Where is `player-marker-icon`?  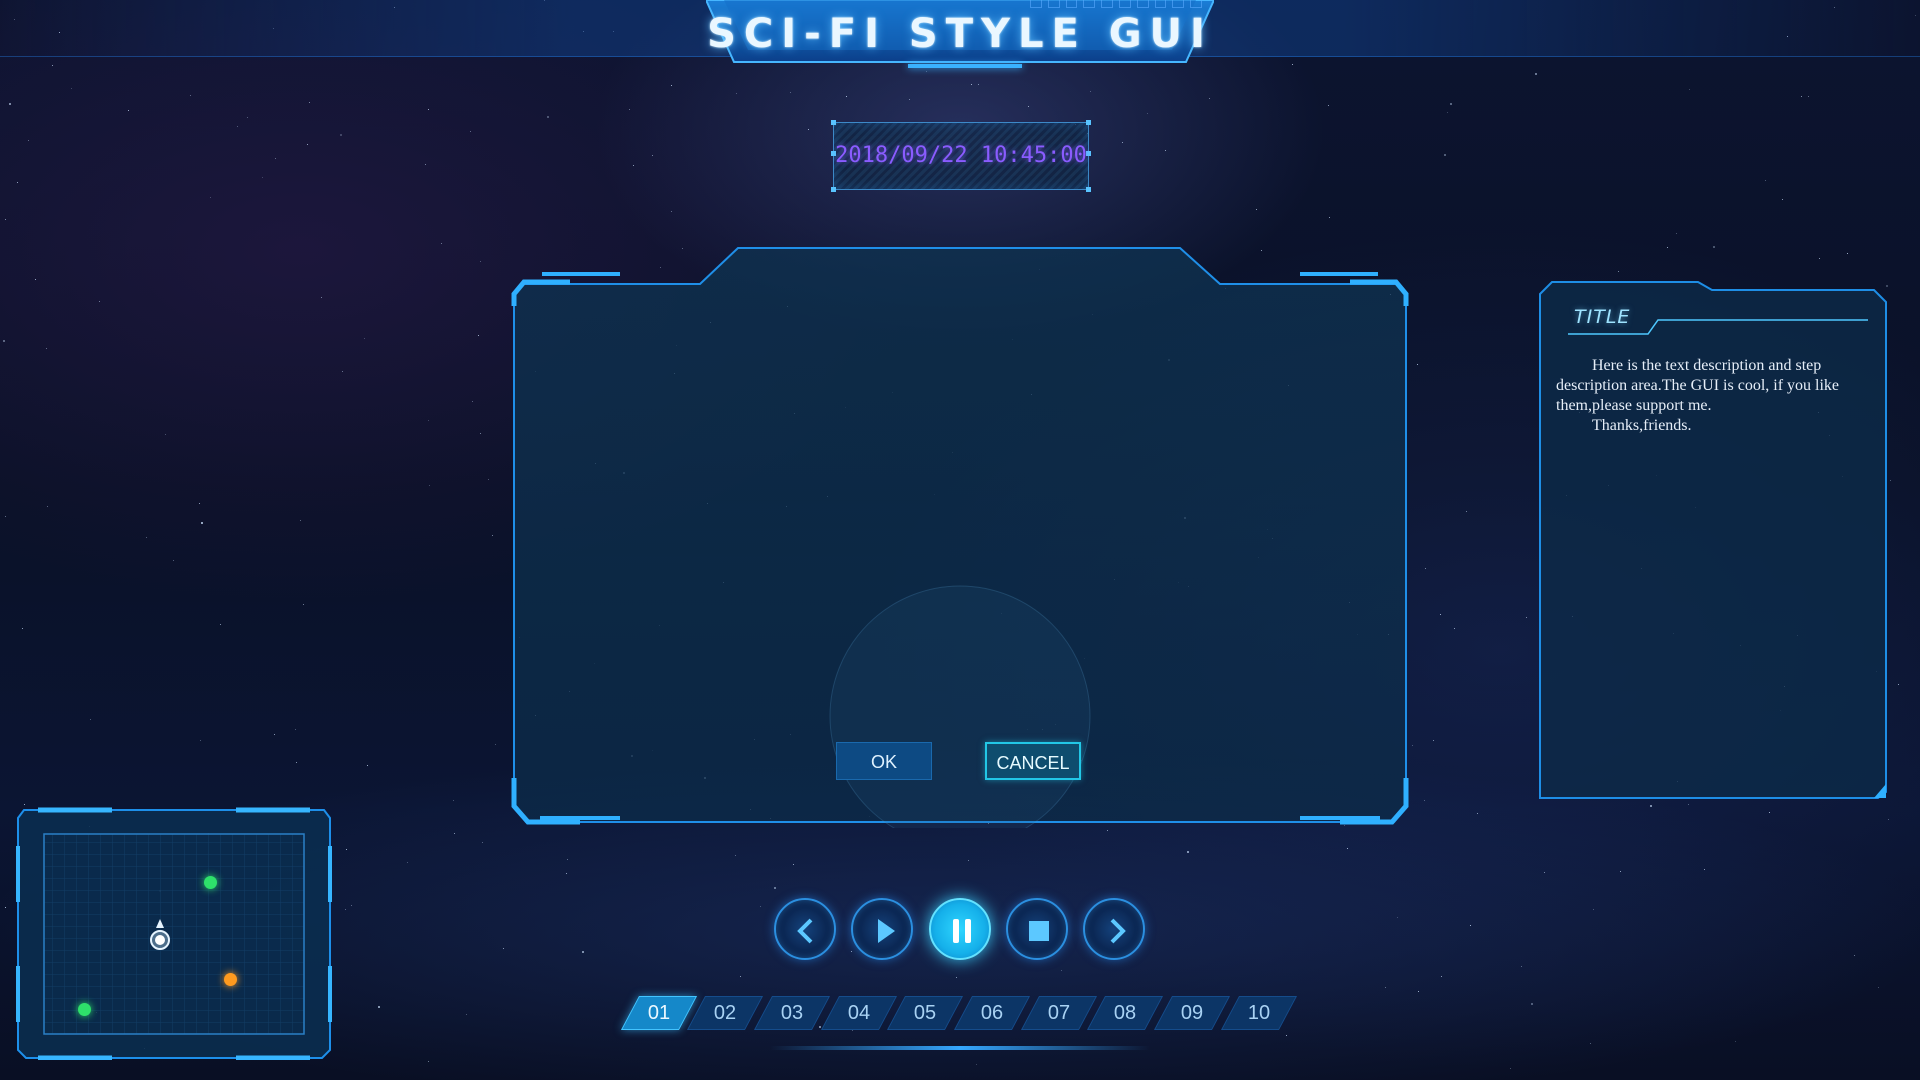 player-marker-icon is located at coordinates (160, 934).